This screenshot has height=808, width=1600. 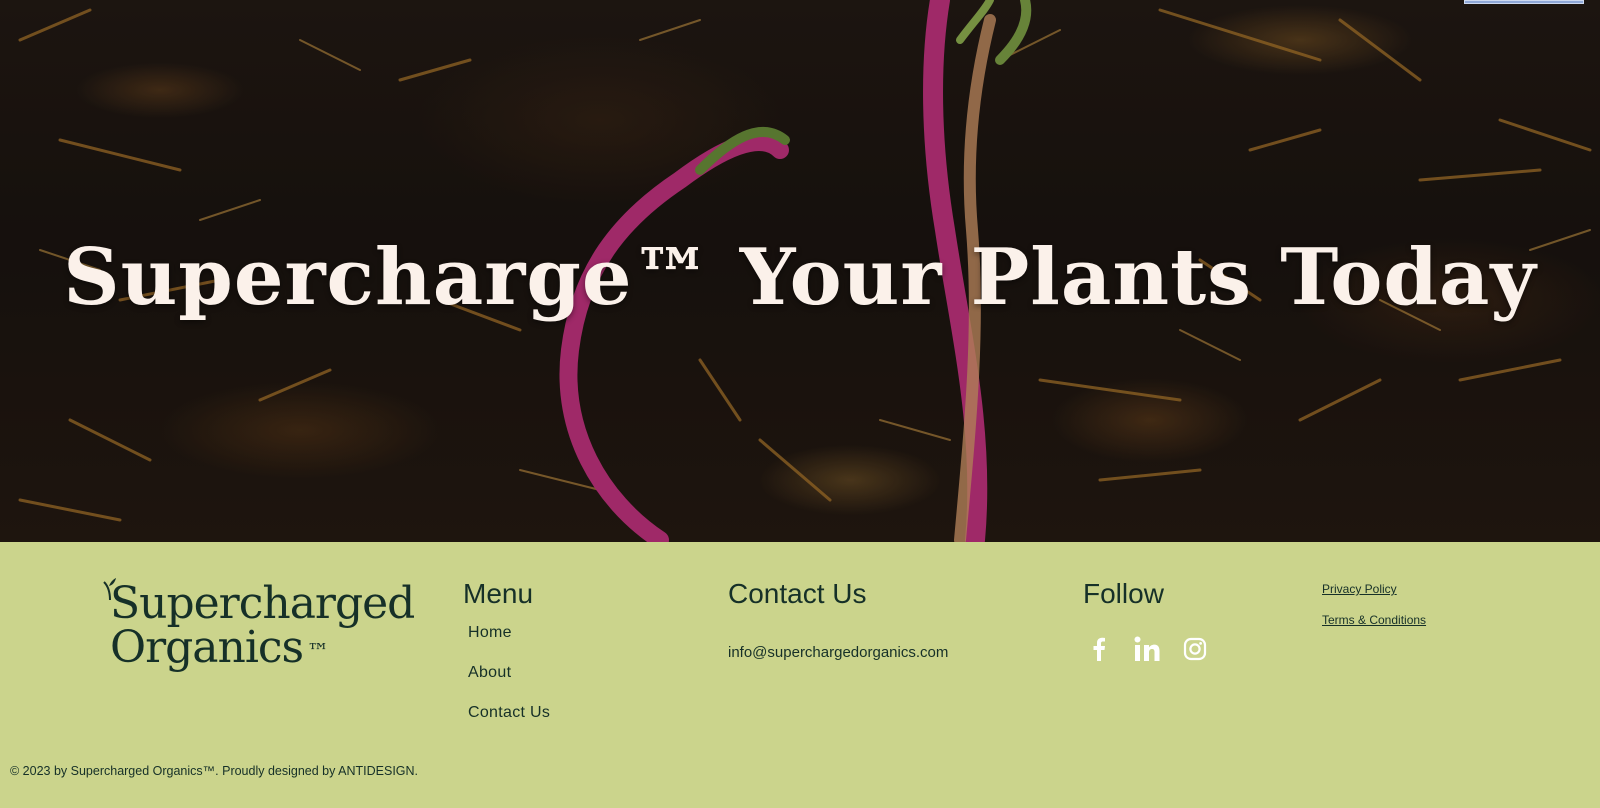 I want to click on facebook-icon, so click(x=1099, y=649).